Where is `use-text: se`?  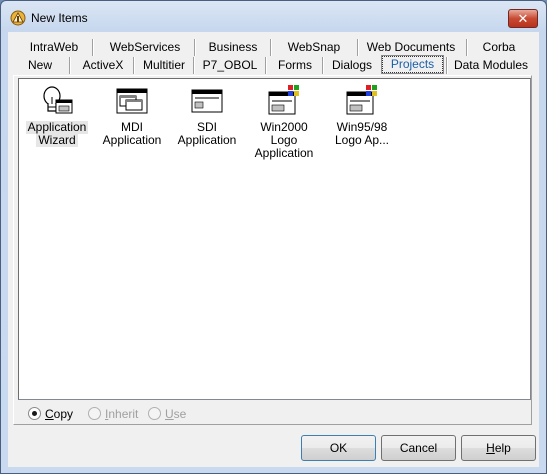 use-text: se is located at coordinates (180, 414).